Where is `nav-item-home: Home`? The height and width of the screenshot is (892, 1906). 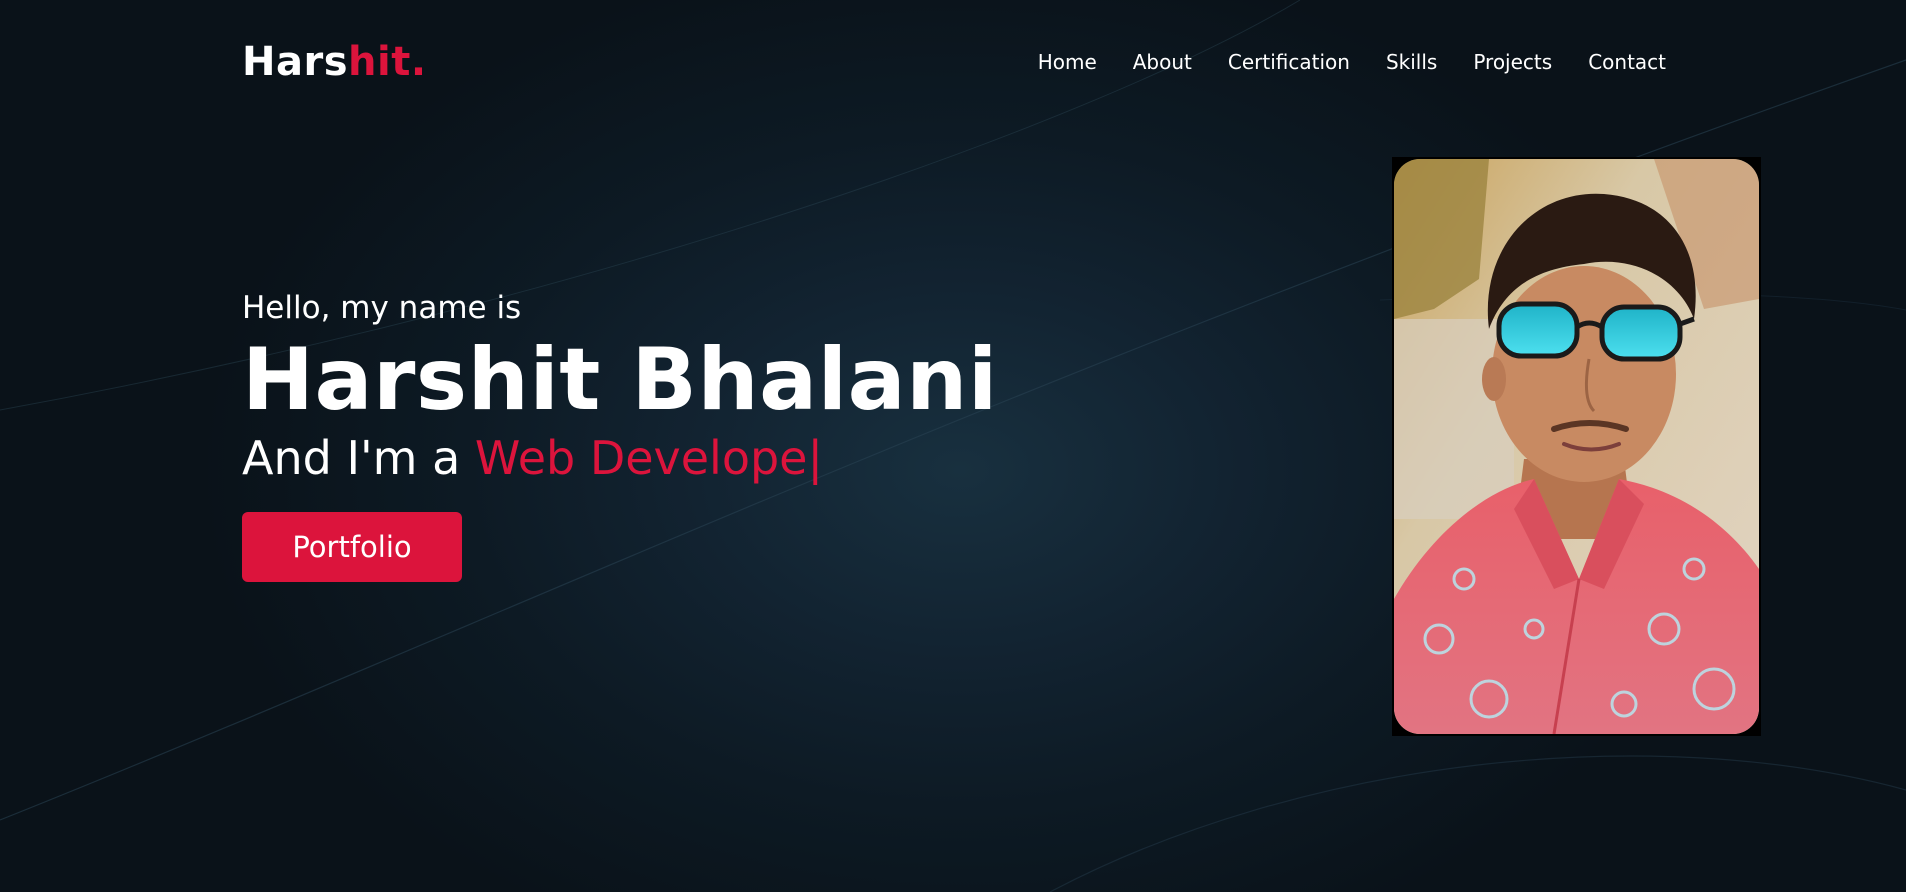
nav-item-home: Home is located at coordinates (1067, 62).